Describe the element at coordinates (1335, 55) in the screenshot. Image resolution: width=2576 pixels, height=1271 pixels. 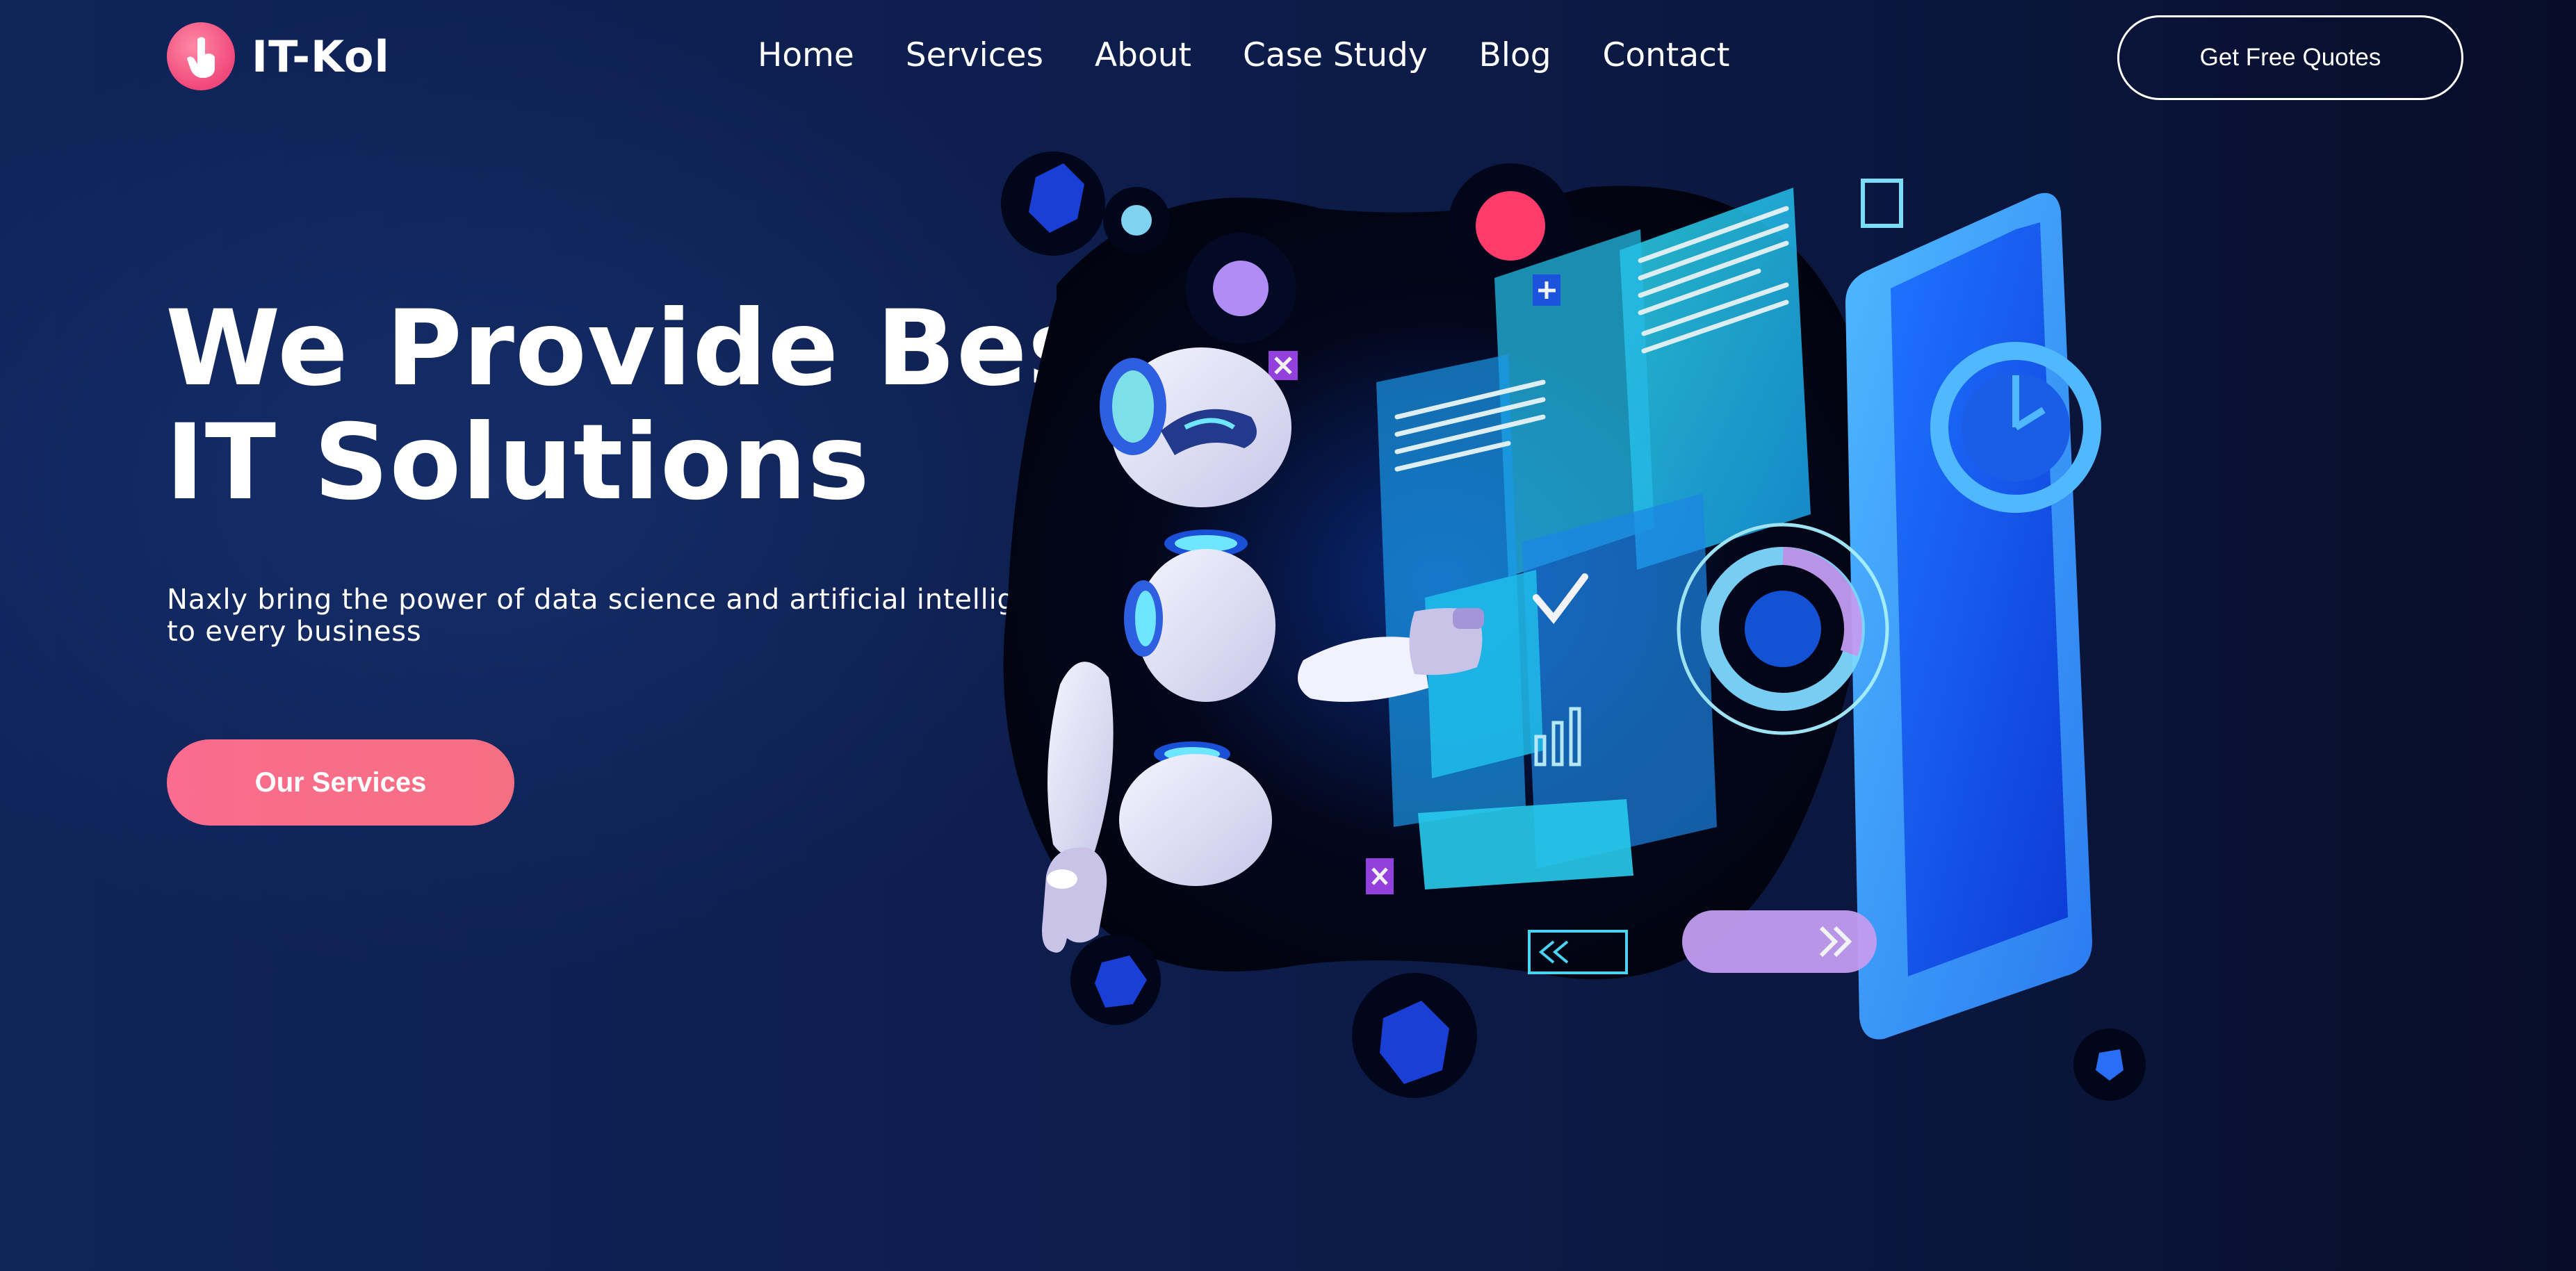
I see `nav-case-study: Case Study` at that location.